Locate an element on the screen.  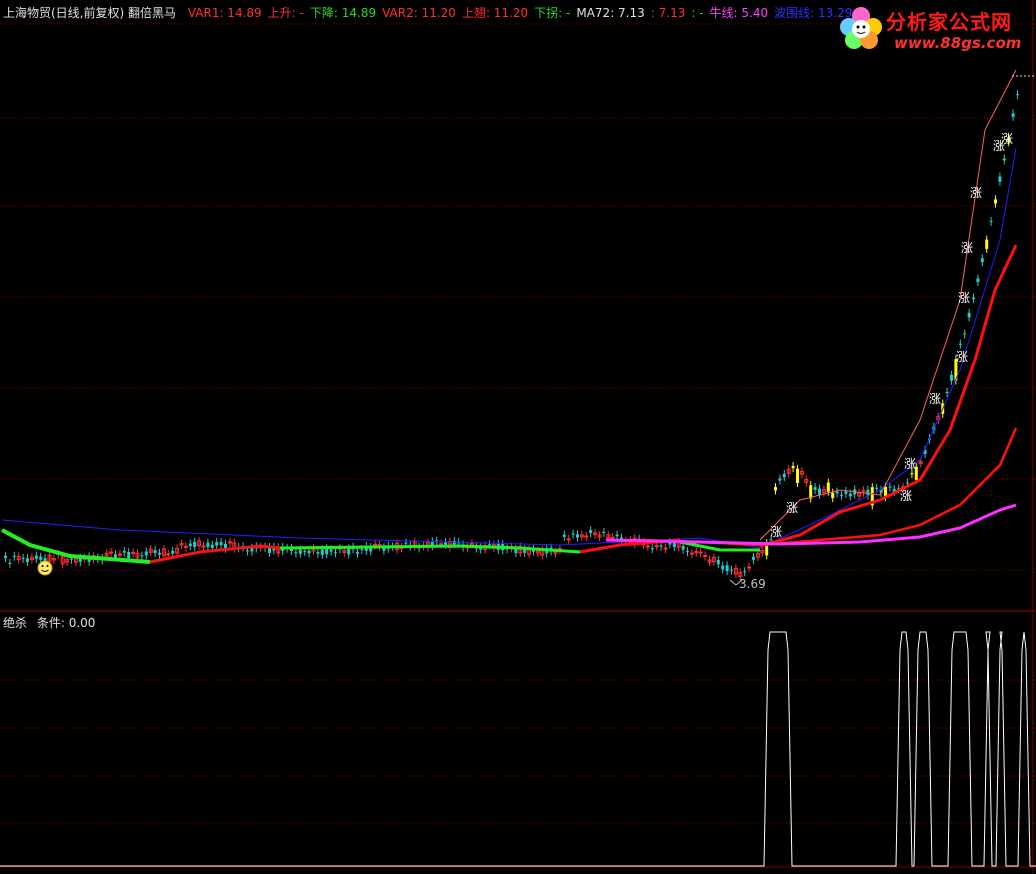
sub-header: 绝杀 条件: 0.00 is located at coordinates (49, 622).